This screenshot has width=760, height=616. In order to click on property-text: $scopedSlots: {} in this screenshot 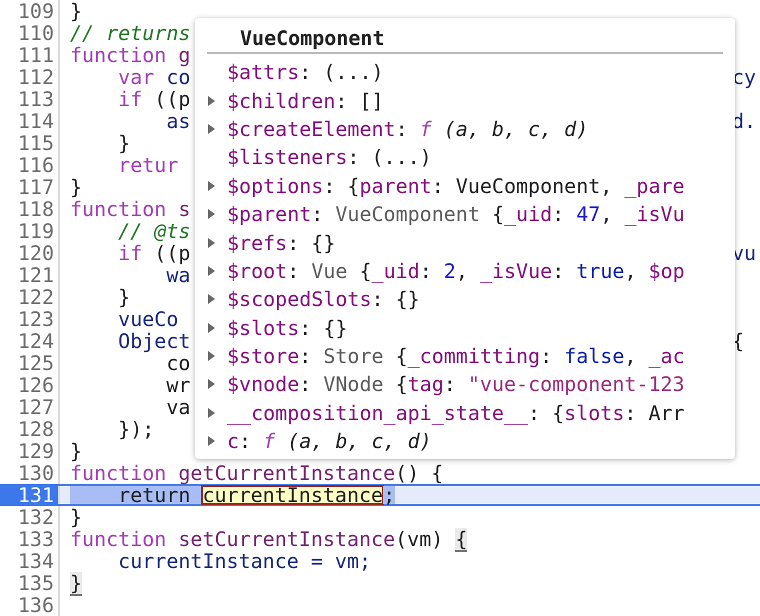, I will do `click(323, 299)`.